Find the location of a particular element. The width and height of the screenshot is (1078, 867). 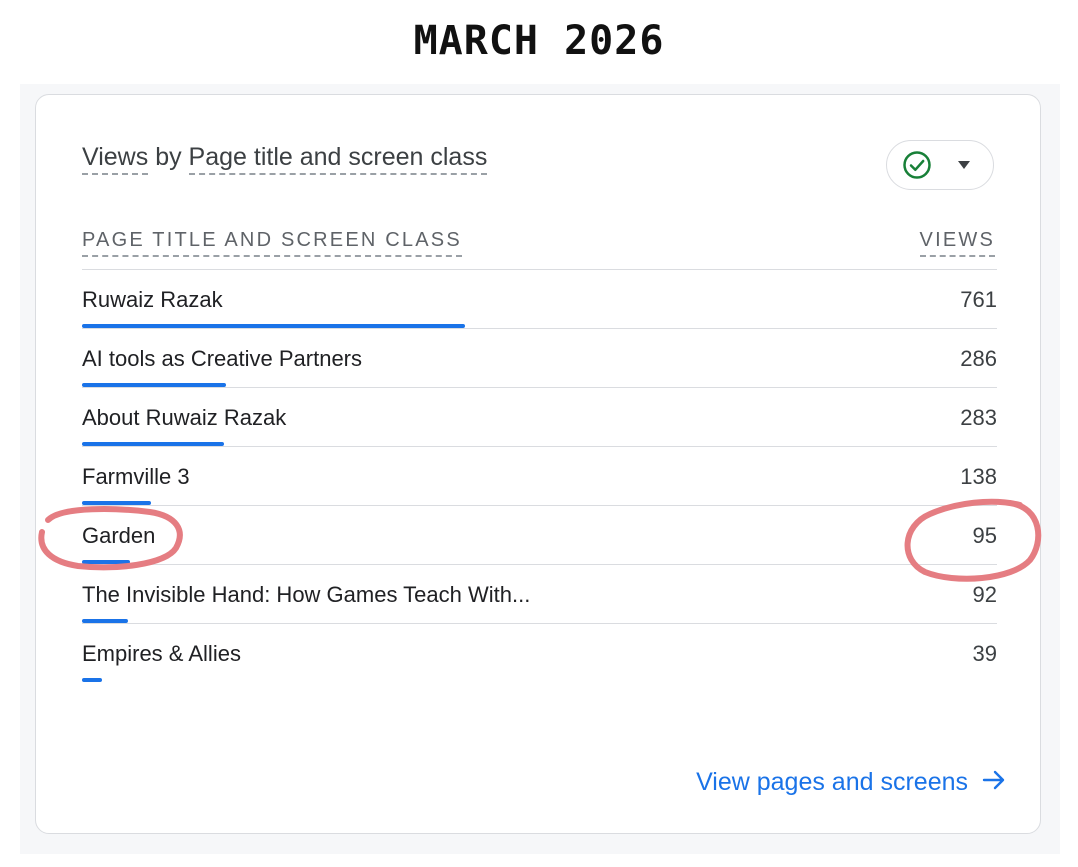

row-views-value: 283 is located at coordinates (978, 417).